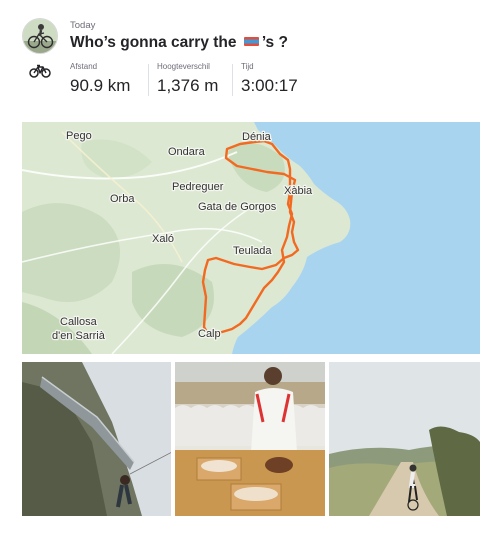 The width and height of the screenshot is (500, 538). What do you see at coordinates (188, 85) in the screenshot?
I see `stat-elevation-value: 1,376 m` at bounding box center [188, 85].